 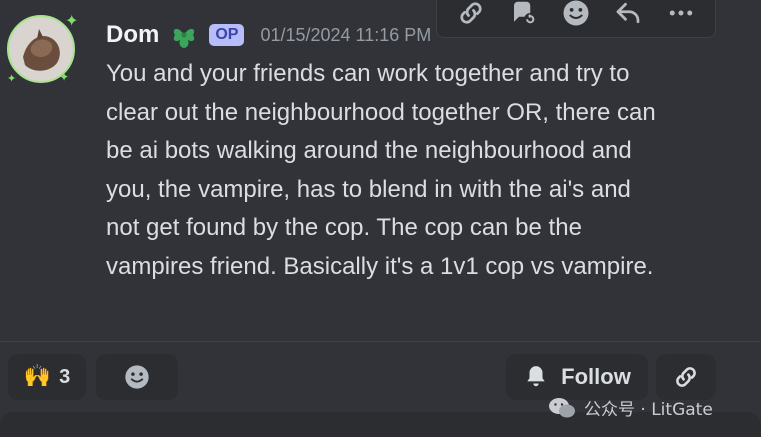 I want to click on role-icon, so click(x=184, y=35).